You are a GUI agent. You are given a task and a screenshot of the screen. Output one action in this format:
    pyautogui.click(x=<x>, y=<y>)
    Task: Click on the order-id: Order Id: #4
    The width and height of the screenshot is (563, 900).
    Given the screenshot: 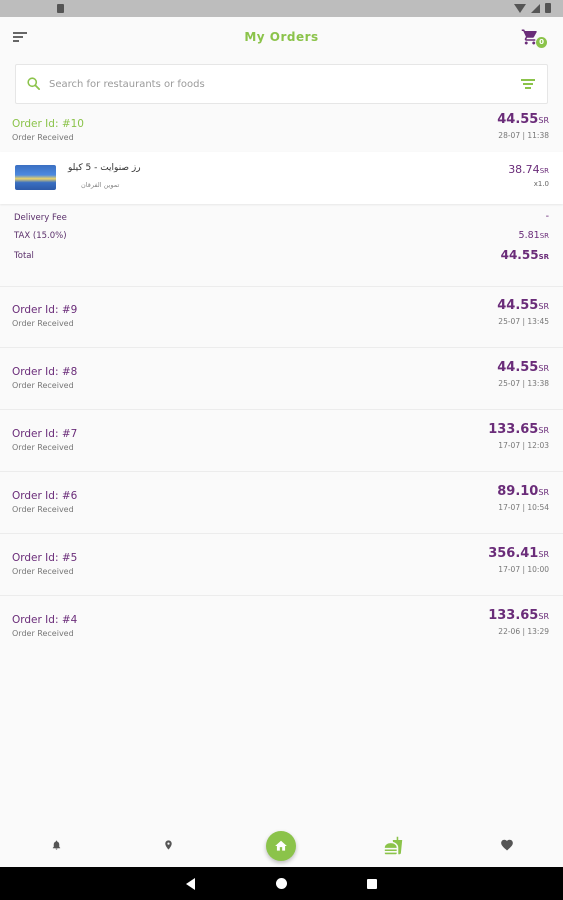 What is the action you would take?
    pyautogui.click(x=45, y=620)
    